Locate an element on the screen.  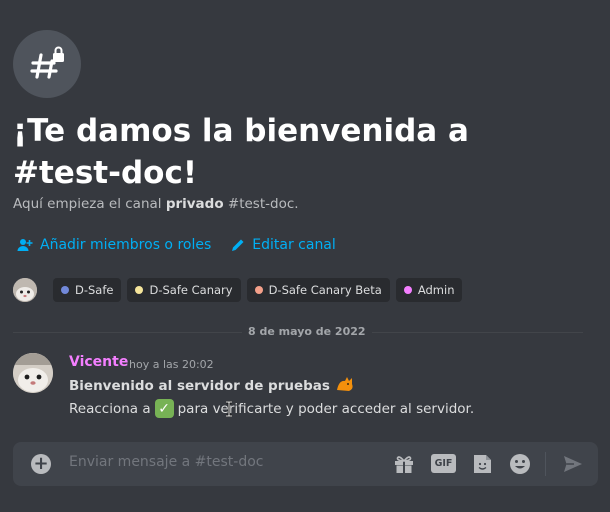
text-cursor-icon is located at coordinates (229, 409).